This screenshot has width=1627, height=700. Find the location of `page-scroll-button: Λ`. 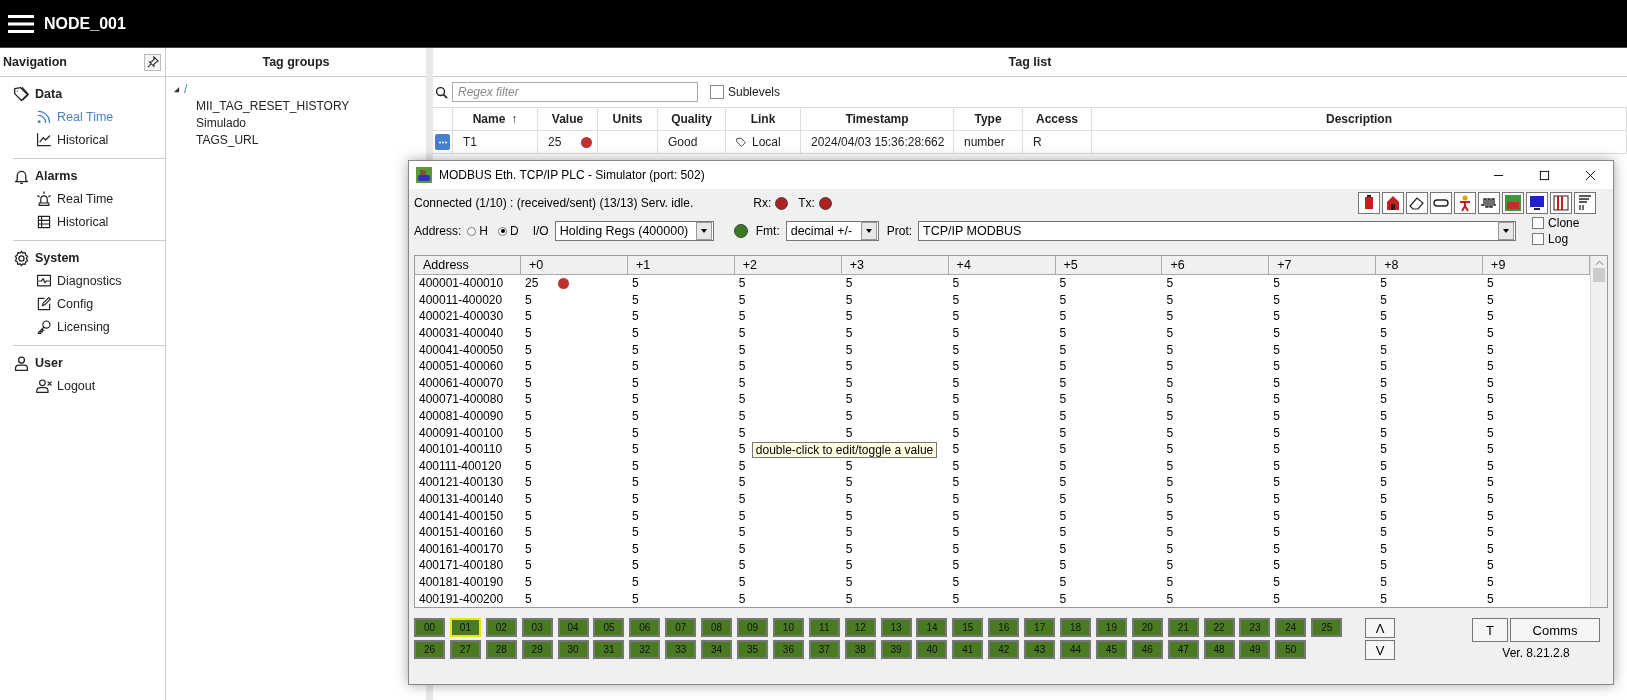

page-scroll-button: Λ is located at coordinates (1380, 628).